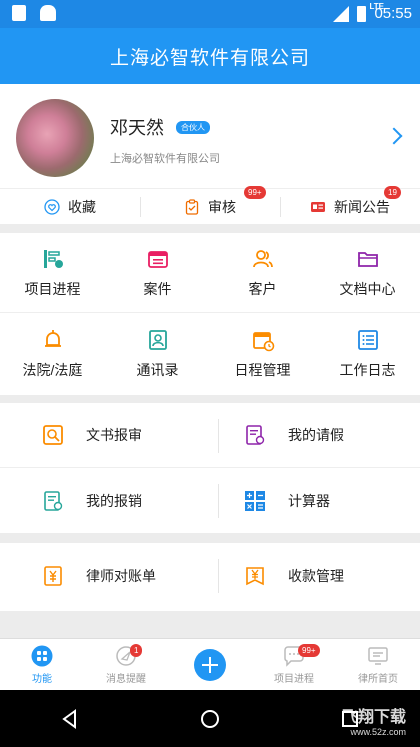  I want to click on tab-functions: 功能, so click(42, 664).